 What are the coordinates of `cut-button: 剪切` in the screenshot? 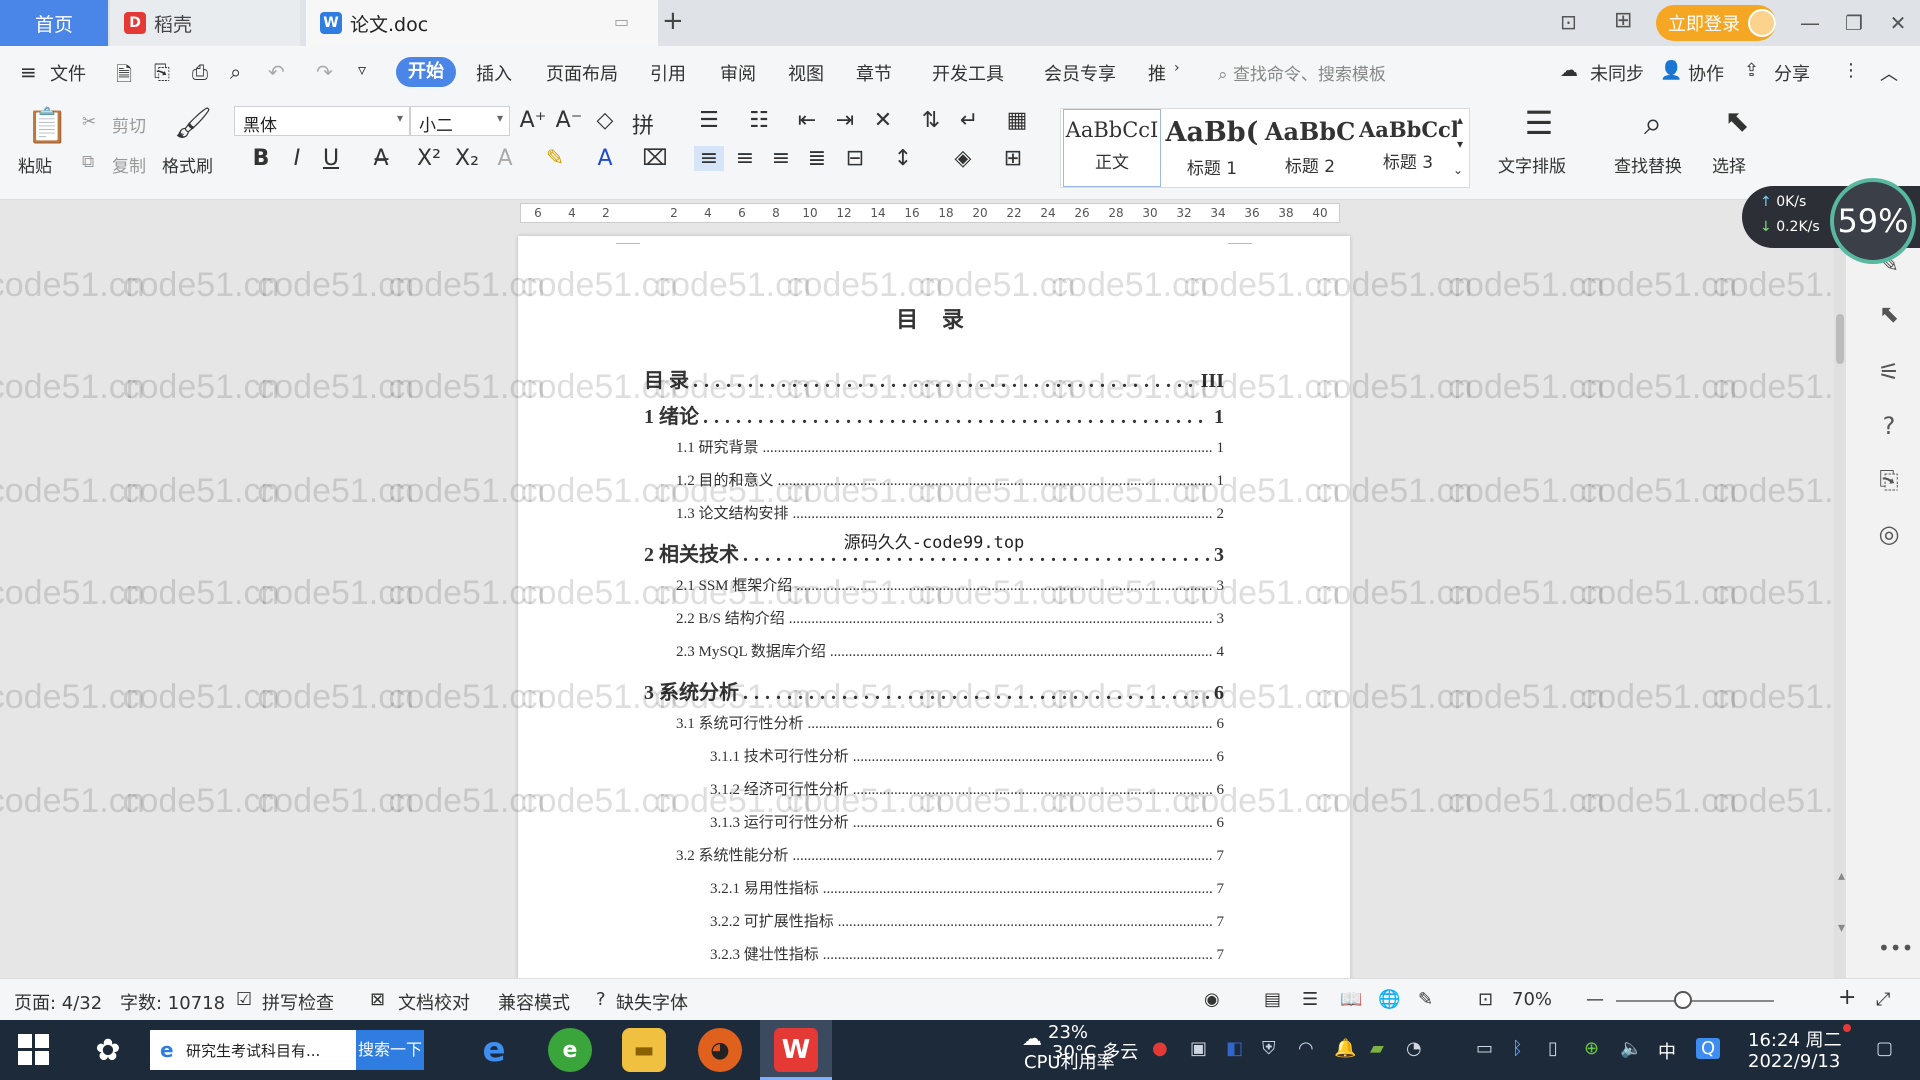 It's located at (129, 124).